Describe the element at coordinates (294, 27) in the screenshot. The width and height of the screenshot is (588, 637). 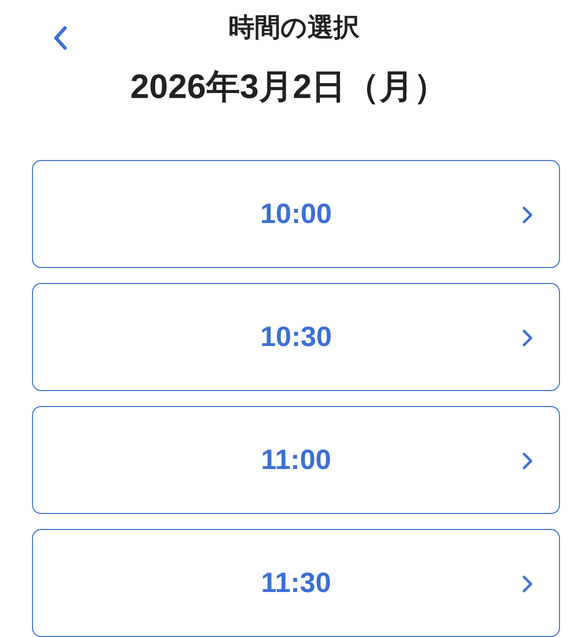
I see `page-title: 時間の選択` at that location.